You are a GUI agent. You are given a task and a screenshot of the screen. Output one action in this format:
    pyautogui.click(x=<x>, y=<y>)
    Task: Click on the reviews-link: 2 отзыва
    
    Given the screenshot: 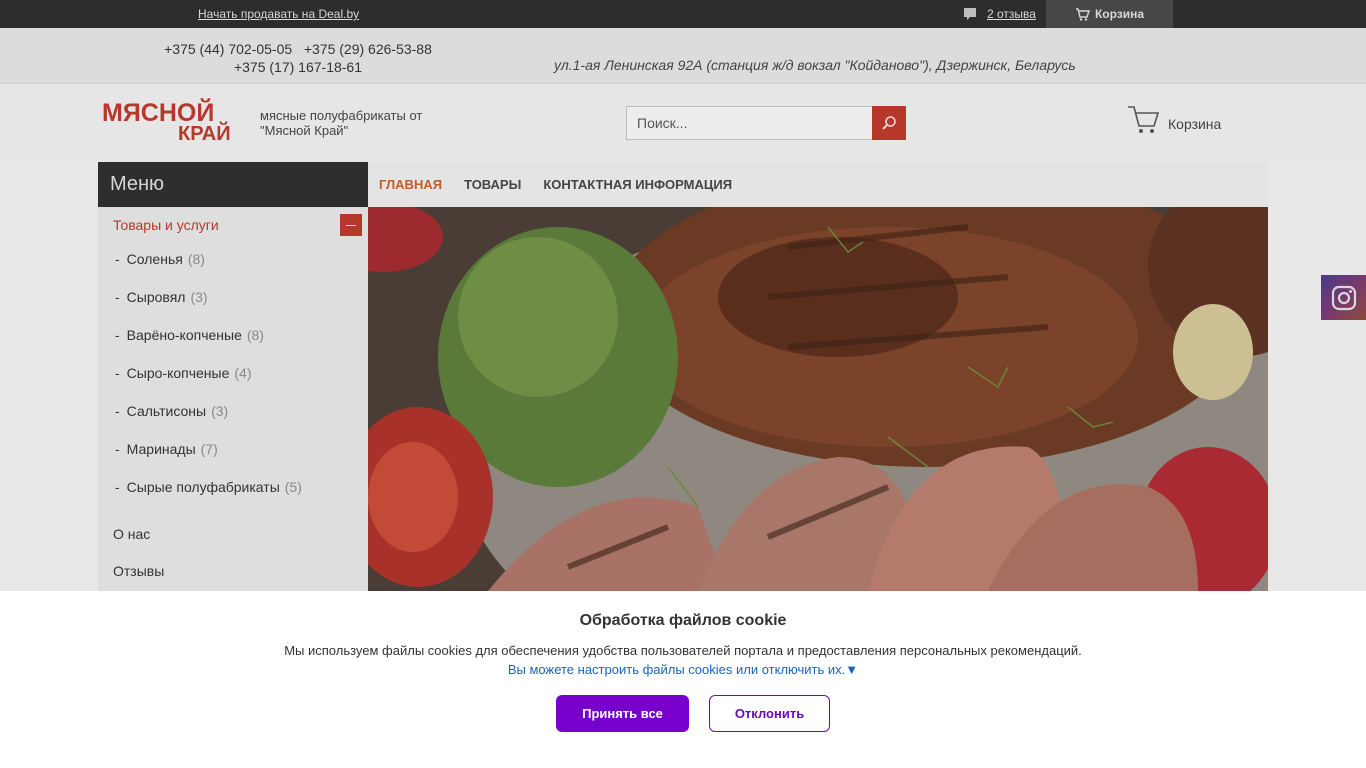 What is the action you would take?
    pyautogui.click(x=999, y=14)
    